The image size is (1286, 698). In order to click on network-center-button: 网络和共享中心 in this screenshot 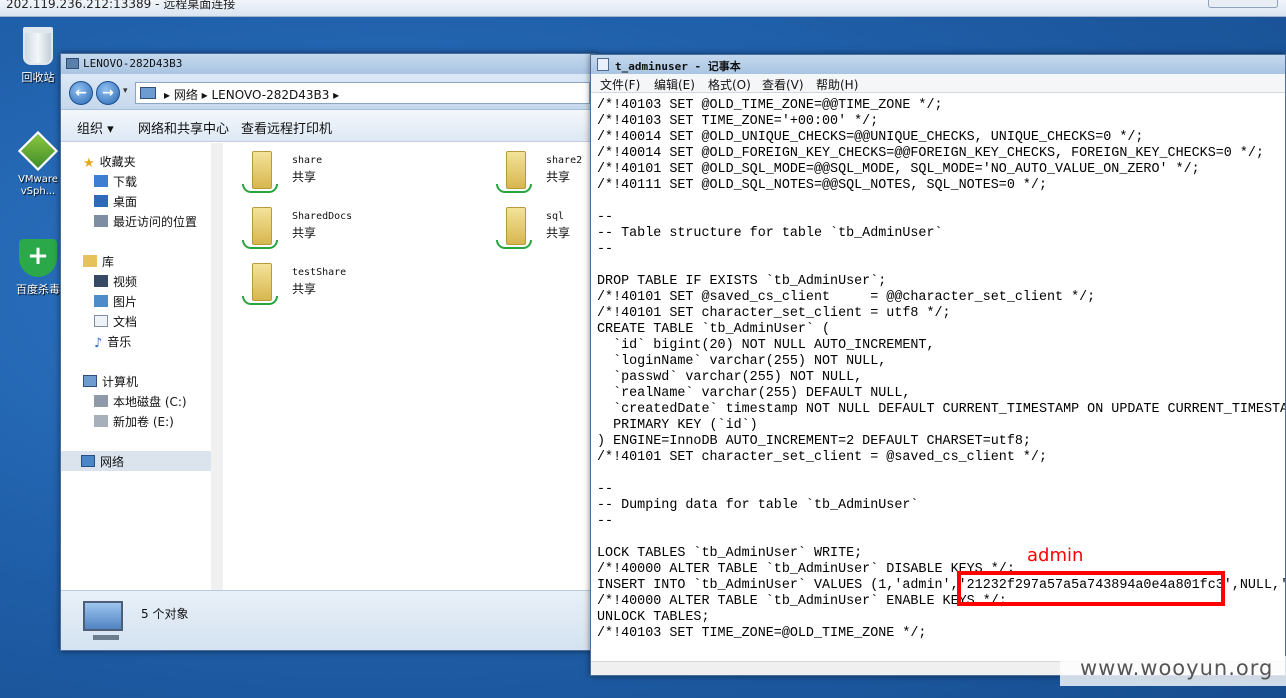, I will do `click(183, 127)`.